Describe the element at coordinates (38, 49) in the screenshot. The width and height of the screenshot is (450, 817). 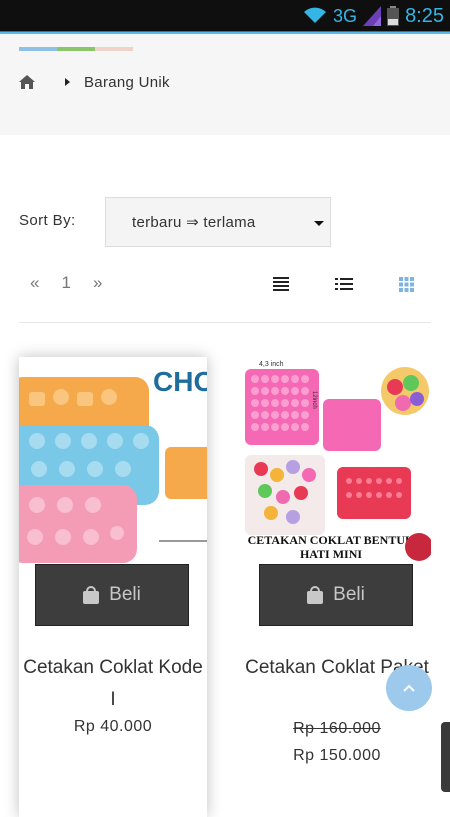
I see `stripe-blue` at that location.